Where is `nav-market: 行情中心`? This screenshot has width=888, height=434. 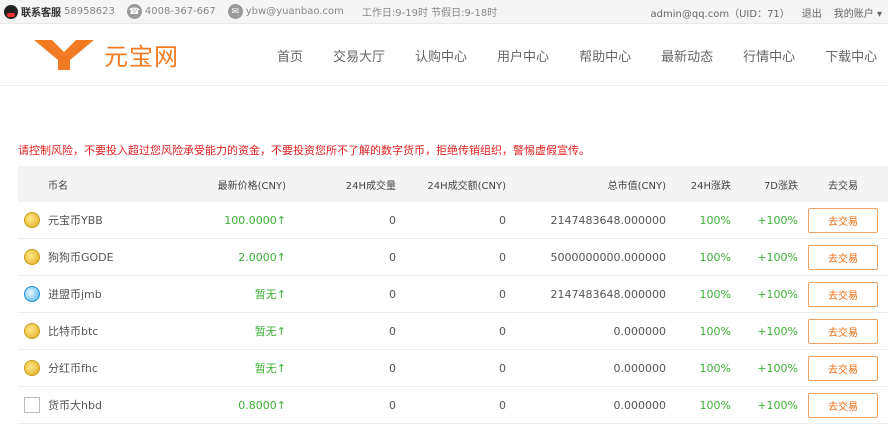 nav-market: 行情中心 is located at coordinates (769, 55).